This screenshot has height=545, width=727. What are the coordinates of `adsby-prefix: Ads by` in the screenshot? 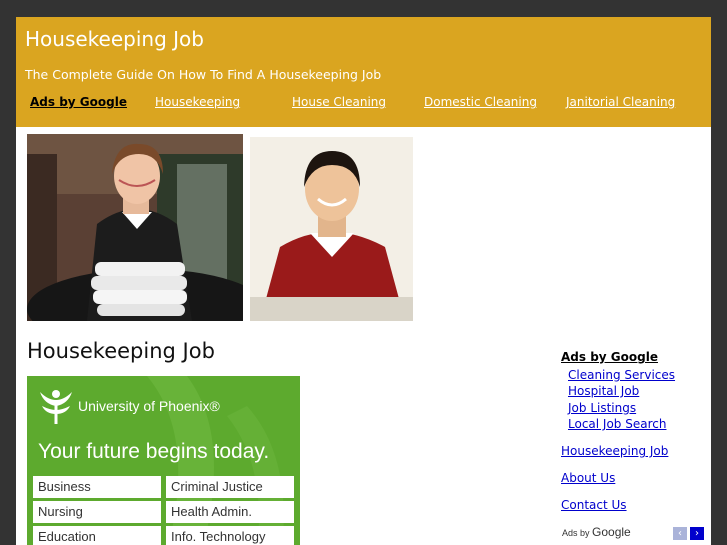 It's located at (576, 533).